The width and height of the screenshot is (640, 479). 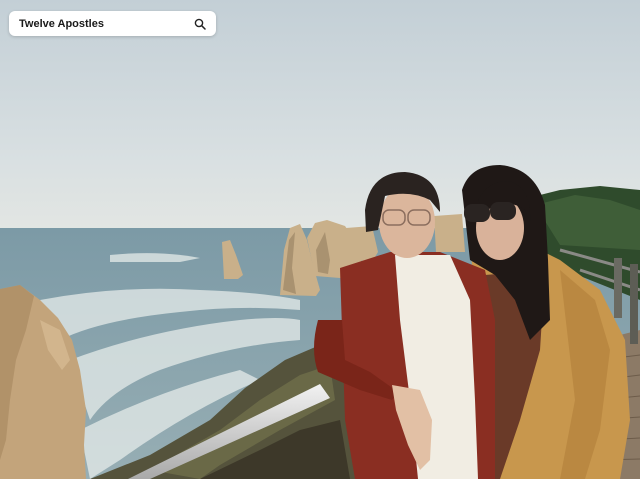 I want to click on search-icon, so click(x=200, y=24).